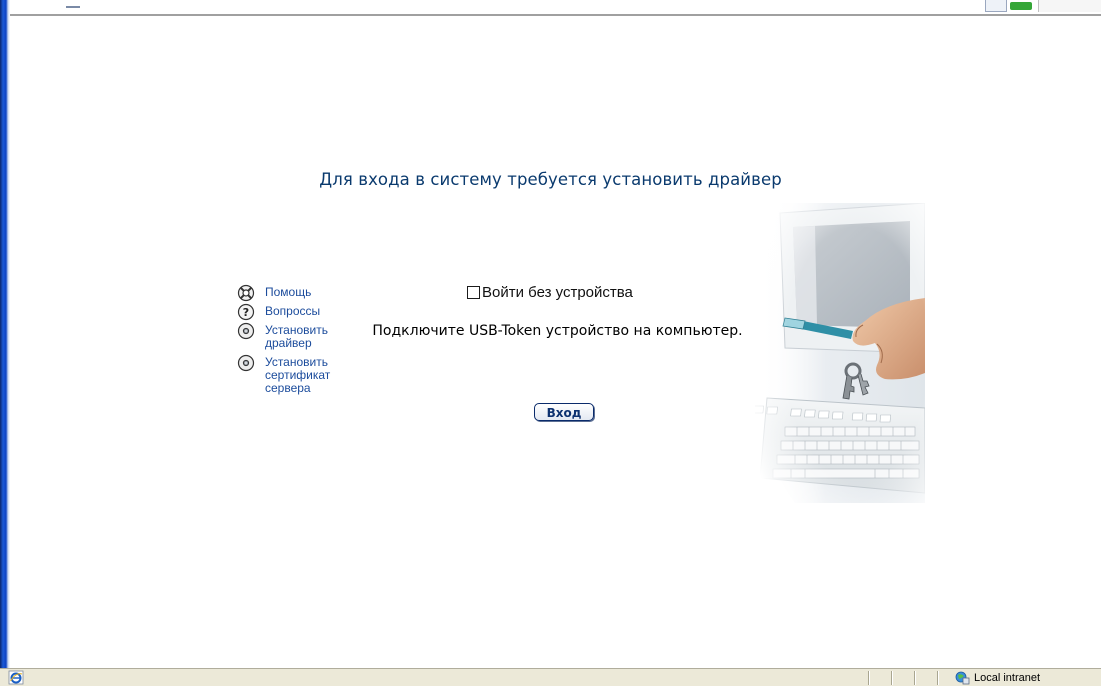 This screenshot has width=1101, height=686. Describe the element at coordinates (5, 334) in the screenshot. I see `window-left-border` at that location.